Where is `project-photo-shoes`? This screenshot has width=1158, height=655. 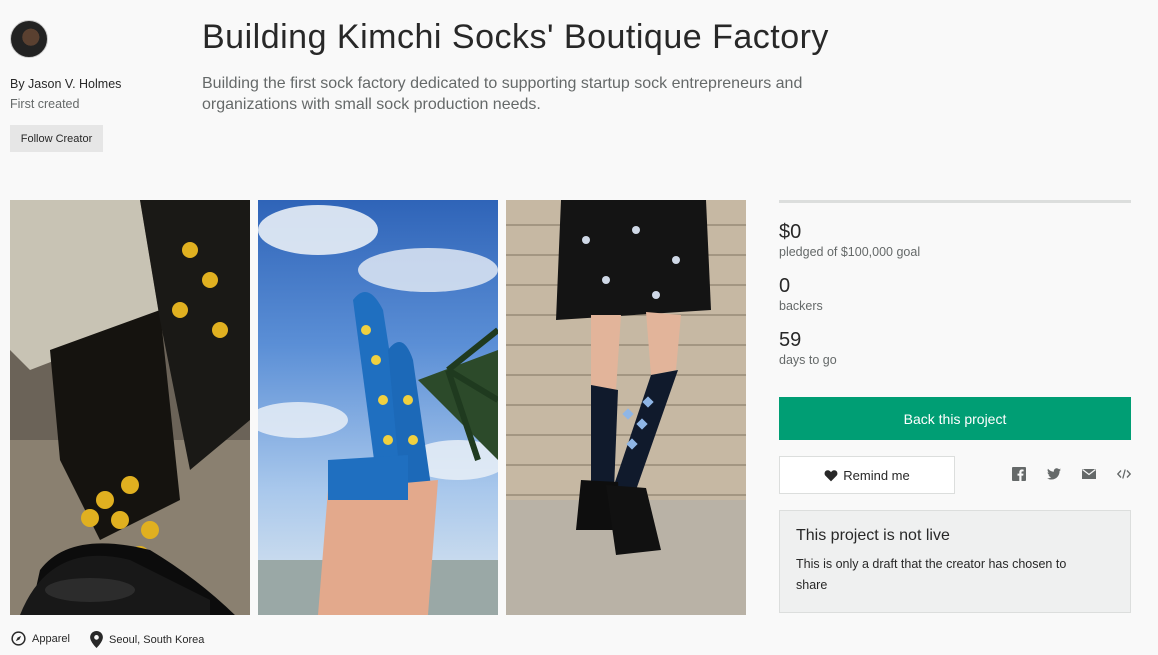
project-photo-shoes is located at coordinates (130, 407).